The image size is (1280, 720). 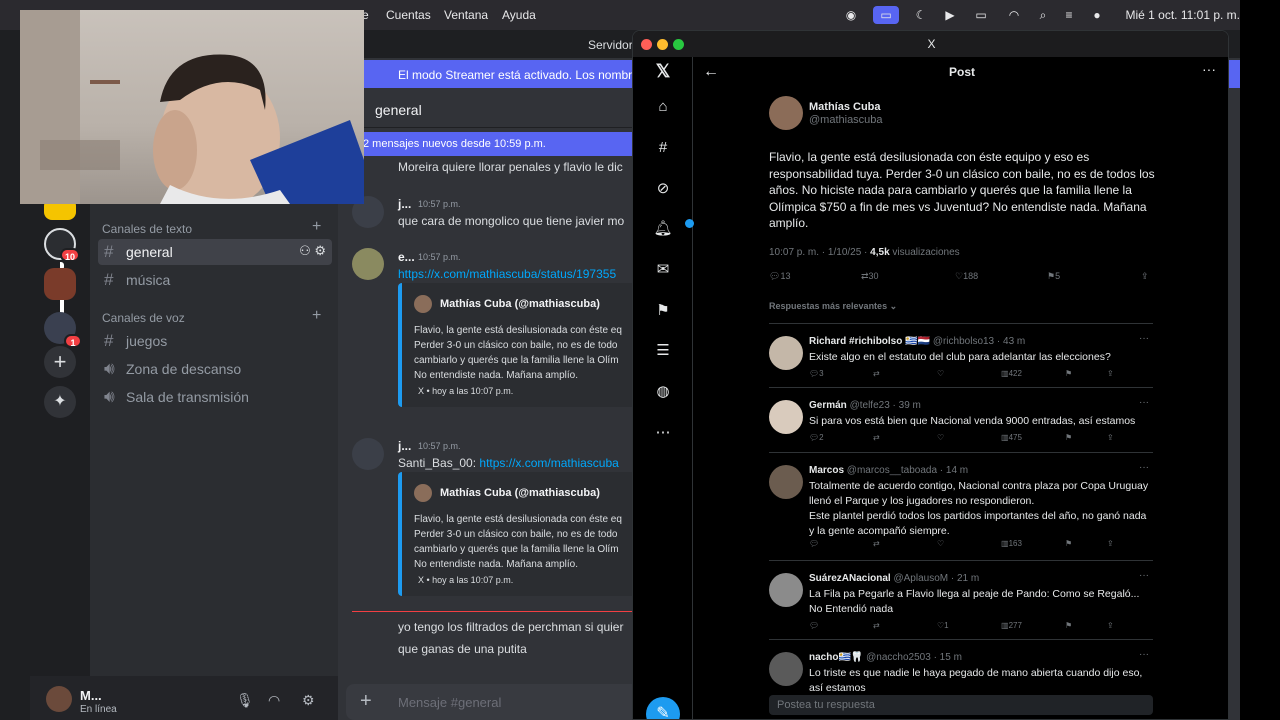 I want to click on battery-icon: ▭, so click(x=981, y=15).